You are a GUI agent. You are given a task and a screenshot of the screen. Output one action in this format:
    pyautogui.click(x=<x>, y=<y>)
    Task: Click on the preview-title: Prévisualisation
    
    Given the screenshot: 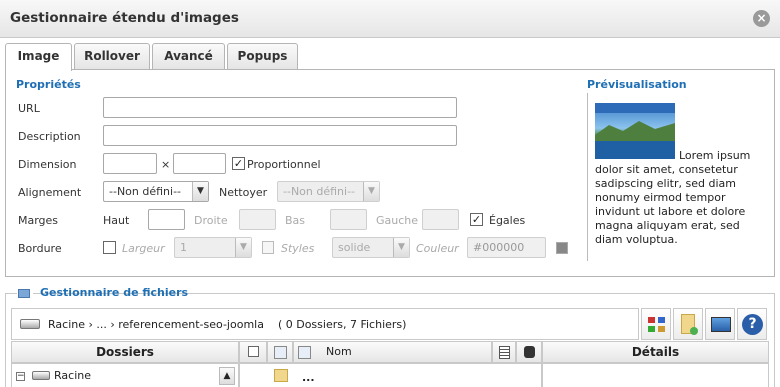 What is the action you would take?
    pyautogui.click(x=637, y=84)
    